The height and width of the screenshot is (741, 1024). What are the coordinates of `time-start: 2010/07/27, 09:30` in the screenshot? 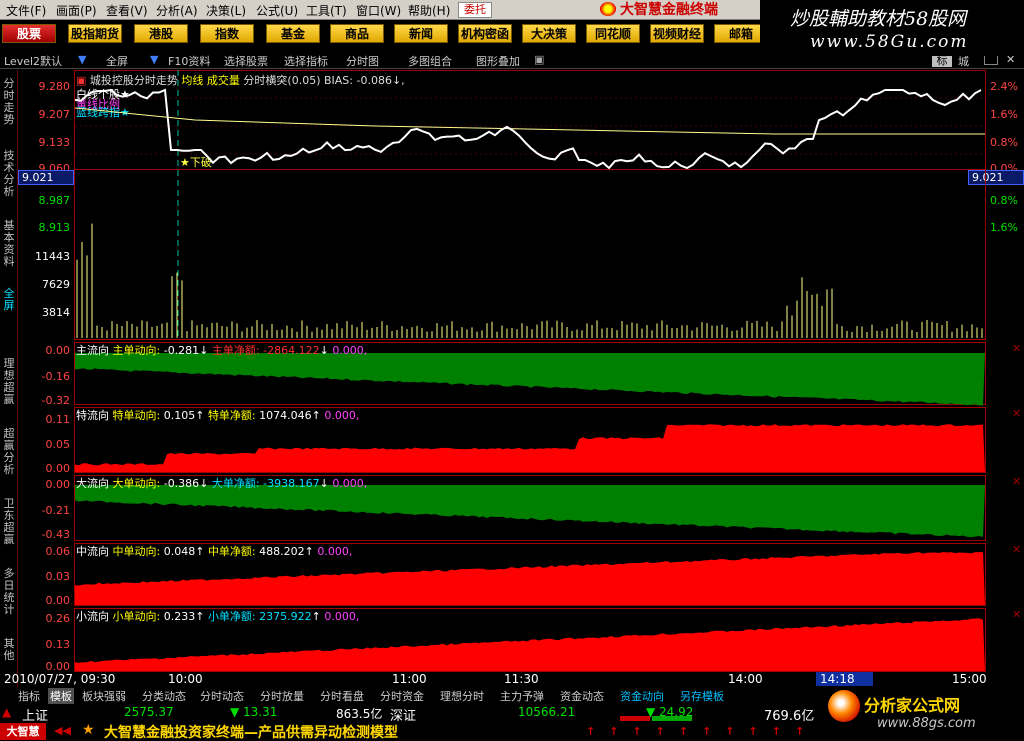 It's located at (60, 679).